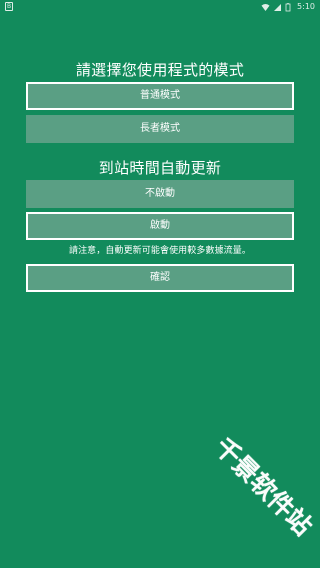 The image size is (320, 568). What do you see at coordinates (160, 194) in the screenshot?
I see `auto-update-off-button: 不啟動` at bounding box center [160, 194].